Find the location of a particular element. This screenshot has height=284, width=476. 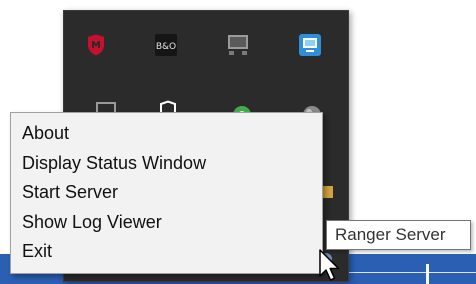

menu-item-about: About is located at coordinates (166, 134).